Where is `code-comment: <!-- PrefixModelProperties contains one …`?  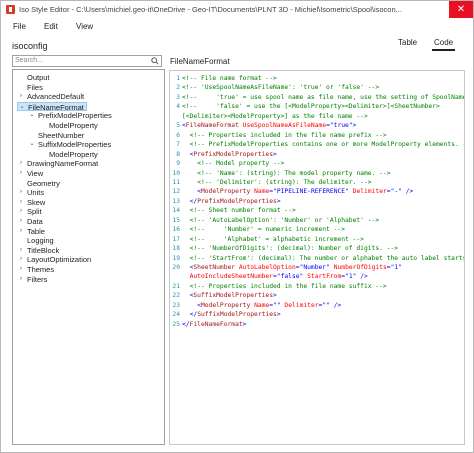
code-comment: <!-- PrefixModelProperties contains one … is located at coordinates (323, 145).